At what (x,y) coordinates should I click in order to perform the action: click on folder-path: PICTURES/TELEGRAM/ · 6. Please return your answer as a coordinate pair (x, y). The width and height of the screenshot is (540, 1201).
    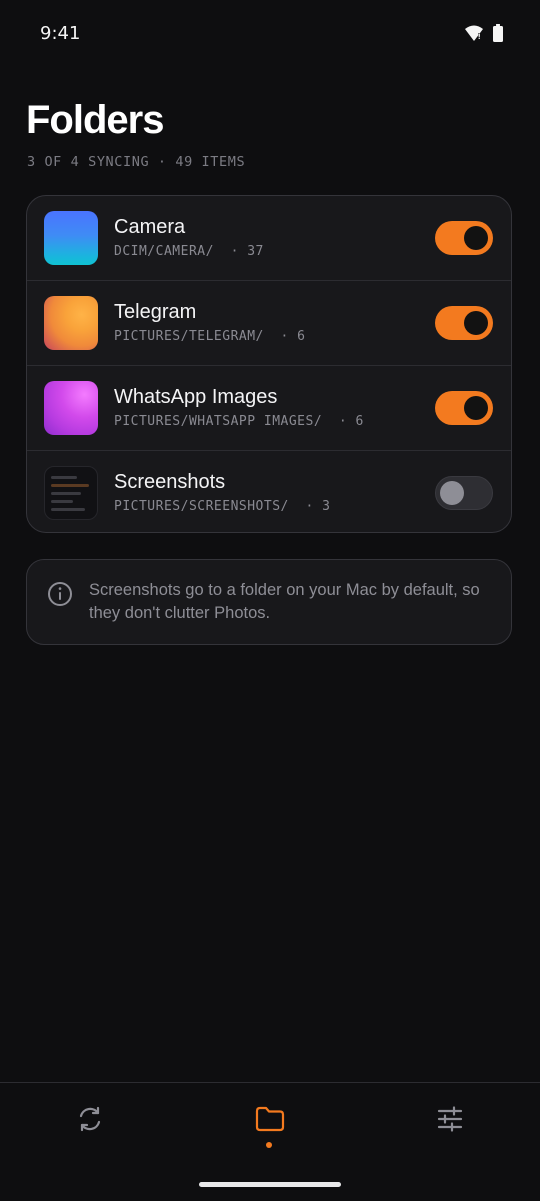
    Looking at the image, I should click on (210, 336).